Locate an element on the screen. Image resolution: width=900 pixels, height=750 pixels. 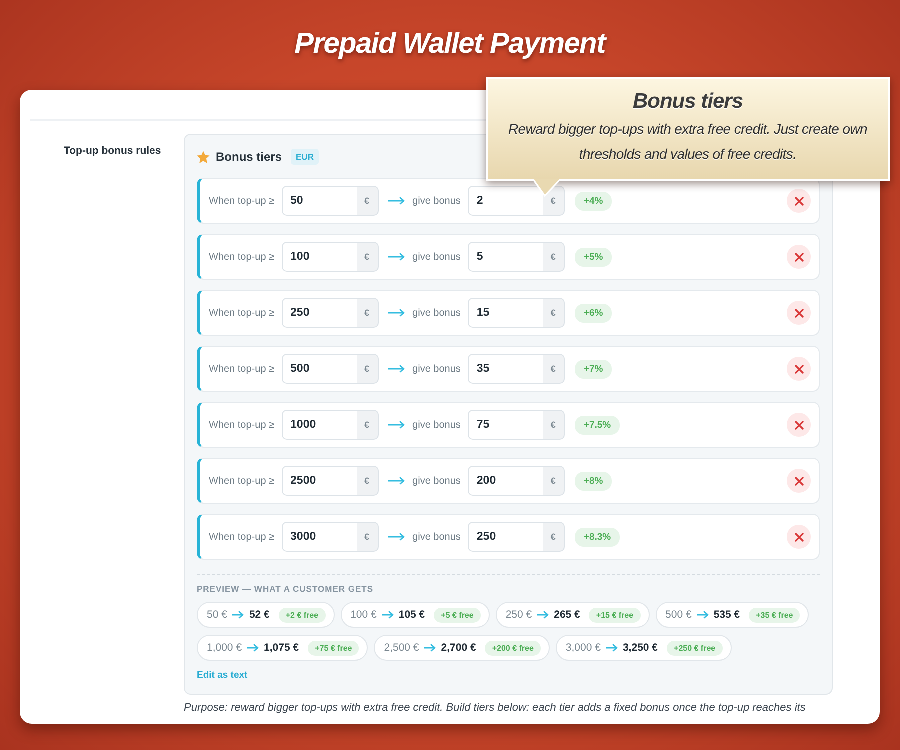
from-amount: 1,000 € is located at coordinates (224, 648).